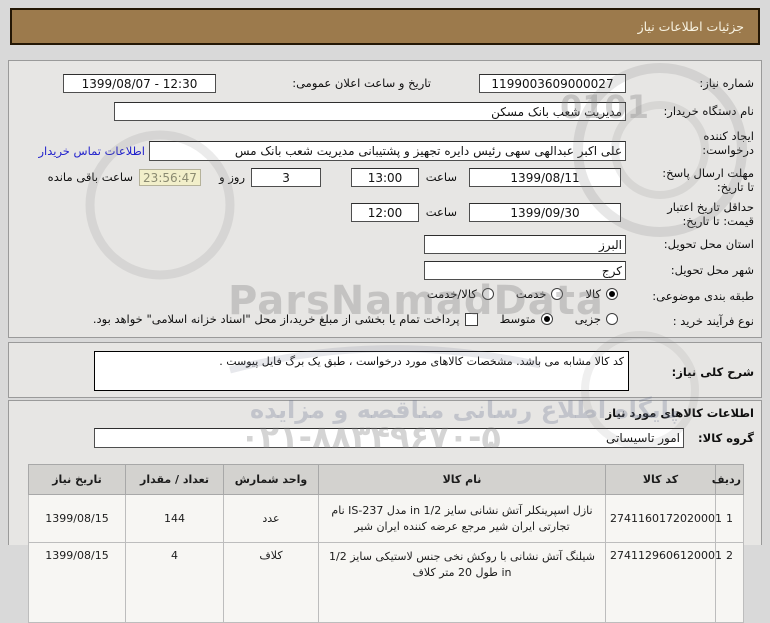 The width and height of the screenshot is (770, 623). I want to click on price-validity-date-field: 1399/09/30, so click(545, 212).